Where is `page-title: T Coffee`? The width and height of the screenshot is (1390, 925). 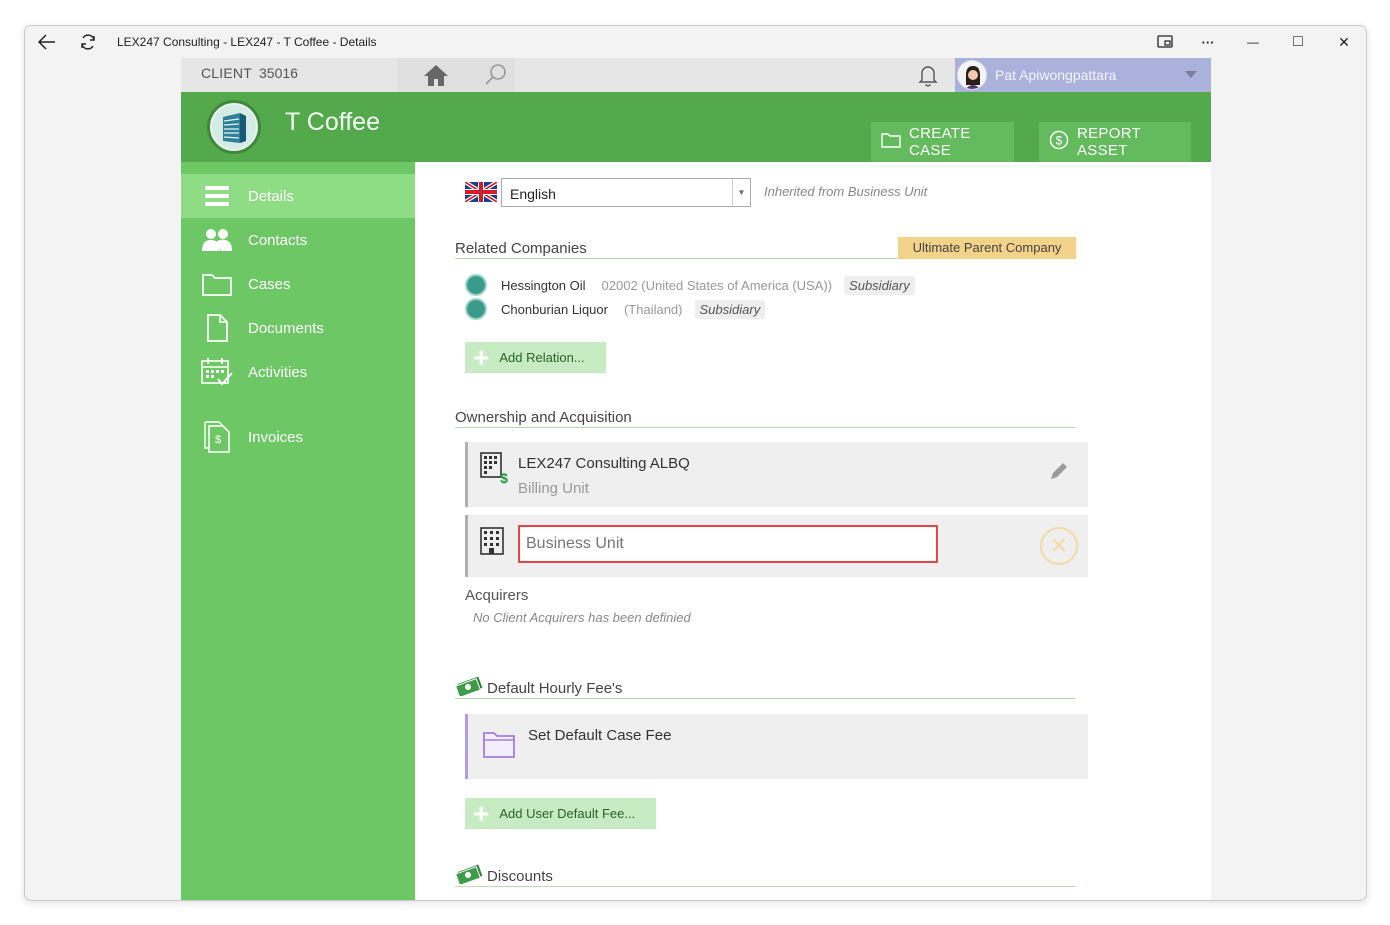
page-title: T Coffee is located at coordinates (332, 122).